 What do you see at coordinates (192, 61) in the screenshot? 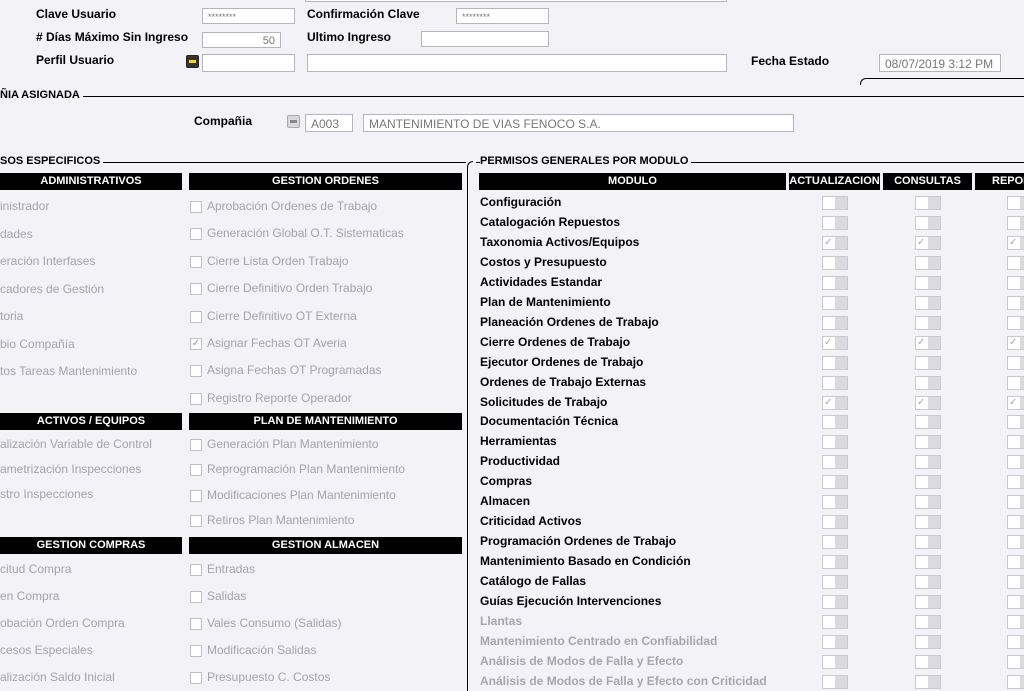
I see `perfil-lookup-icon` at bounding box center [192, 61].